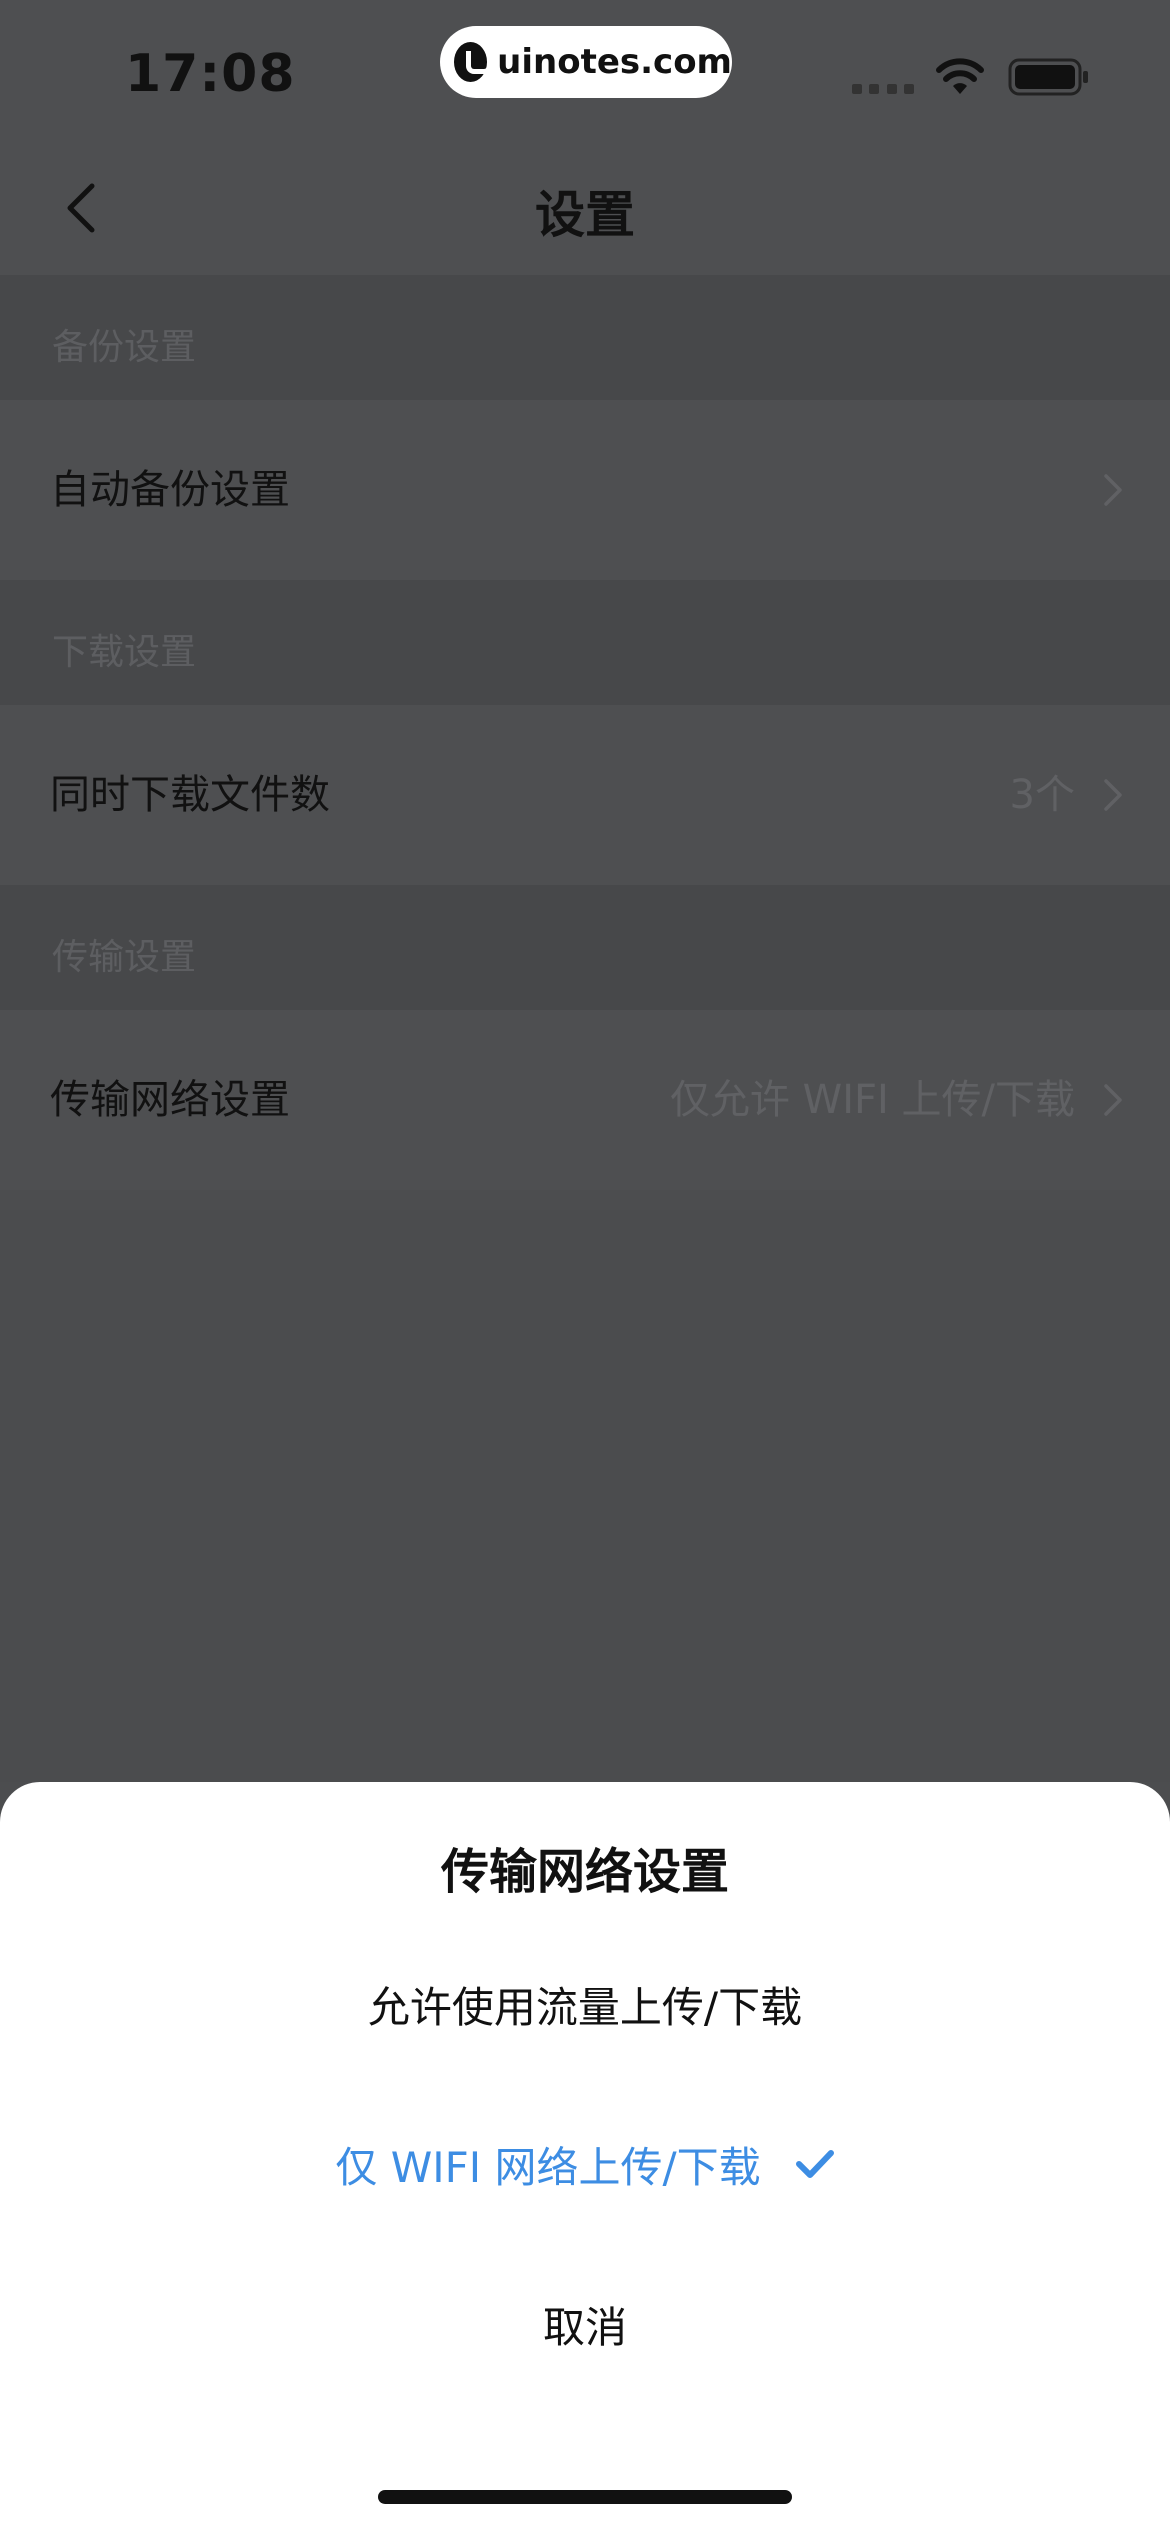 This screenshot has width=1170, height=2532. I want to click on cancel-label: 取消, so click(584, 2327).